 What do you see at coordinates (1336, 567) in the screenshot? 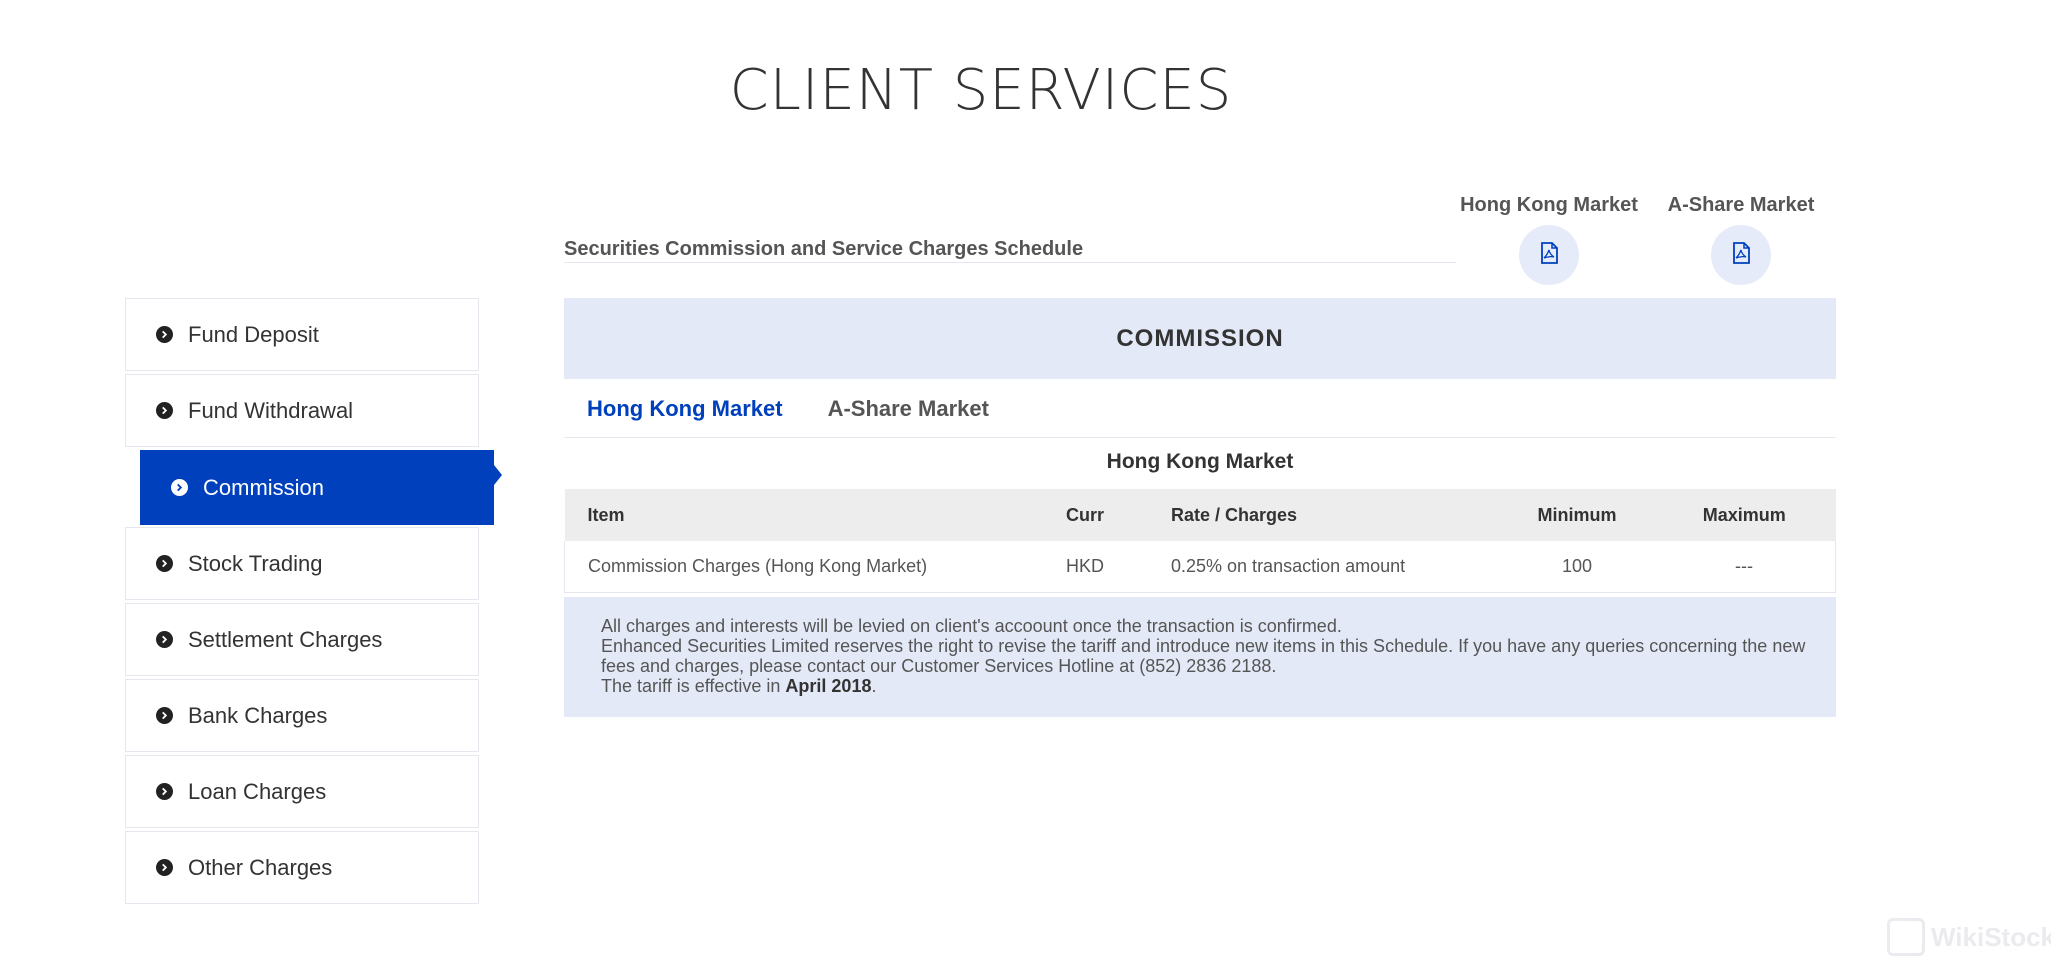
I see `cell-rate: 0.25% on transaction amount` at bounding box center [1336, 567].